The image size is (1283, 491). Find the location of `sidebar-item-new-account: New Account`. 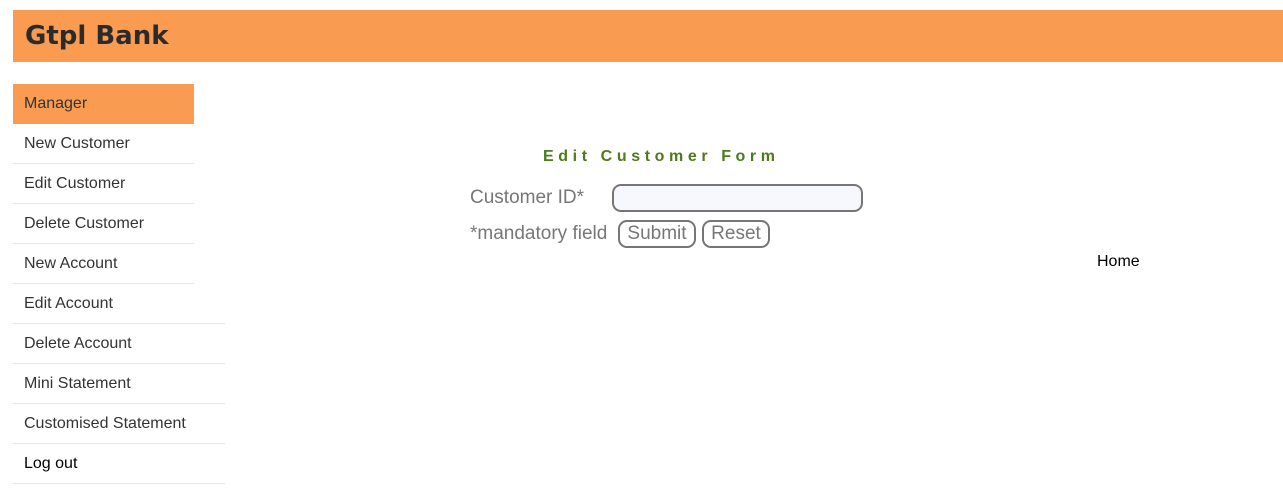

sidebar-item-new-account: New Account is located at coordinates (103, 264).